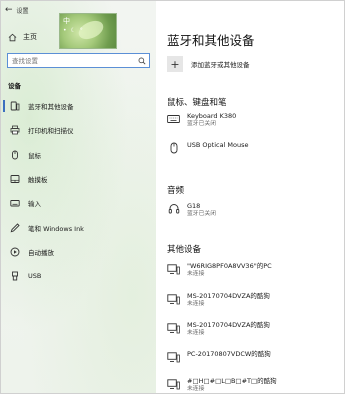 The image size is (345, 394). Describe the element at coordinates (15, 179) in the screenshot. I see `touchpad-icon` at that location.